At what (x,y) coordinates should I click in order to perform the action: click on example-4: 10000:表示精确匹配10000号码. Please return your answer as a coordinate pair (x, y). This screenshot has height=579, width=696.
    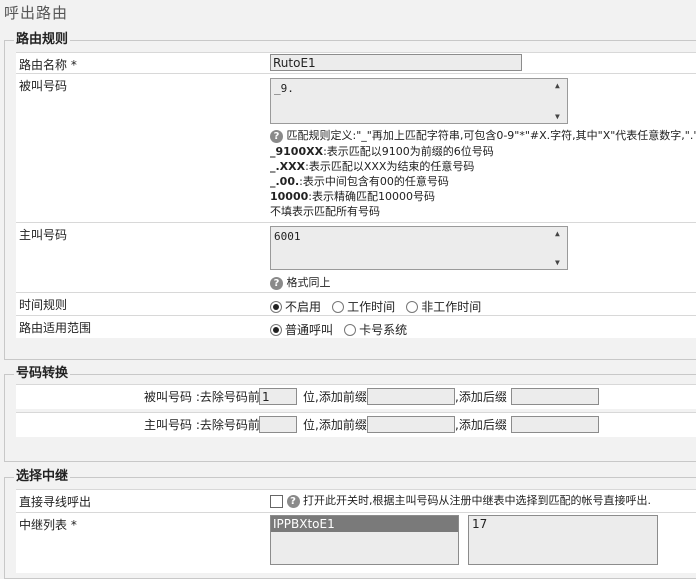
    Looking at the image, I should click on (352, 196).